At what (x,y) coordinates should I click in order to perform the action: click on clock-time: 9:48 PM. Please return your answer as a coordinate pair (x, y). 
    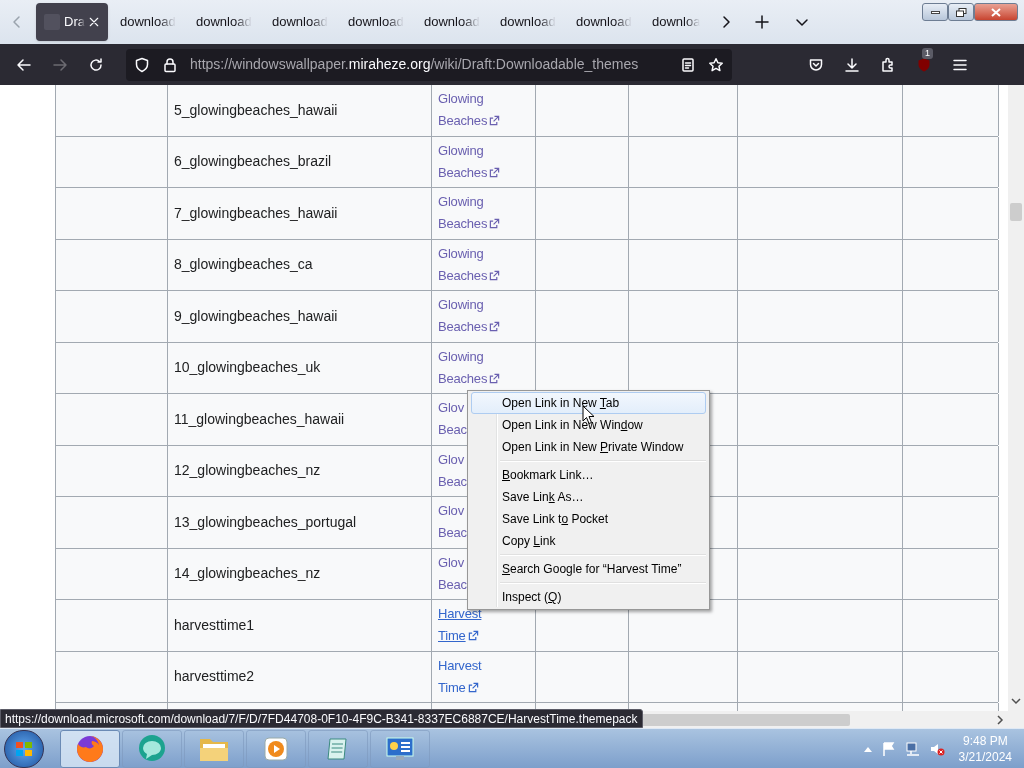
    Looking at the image, I should click on (985, 740).